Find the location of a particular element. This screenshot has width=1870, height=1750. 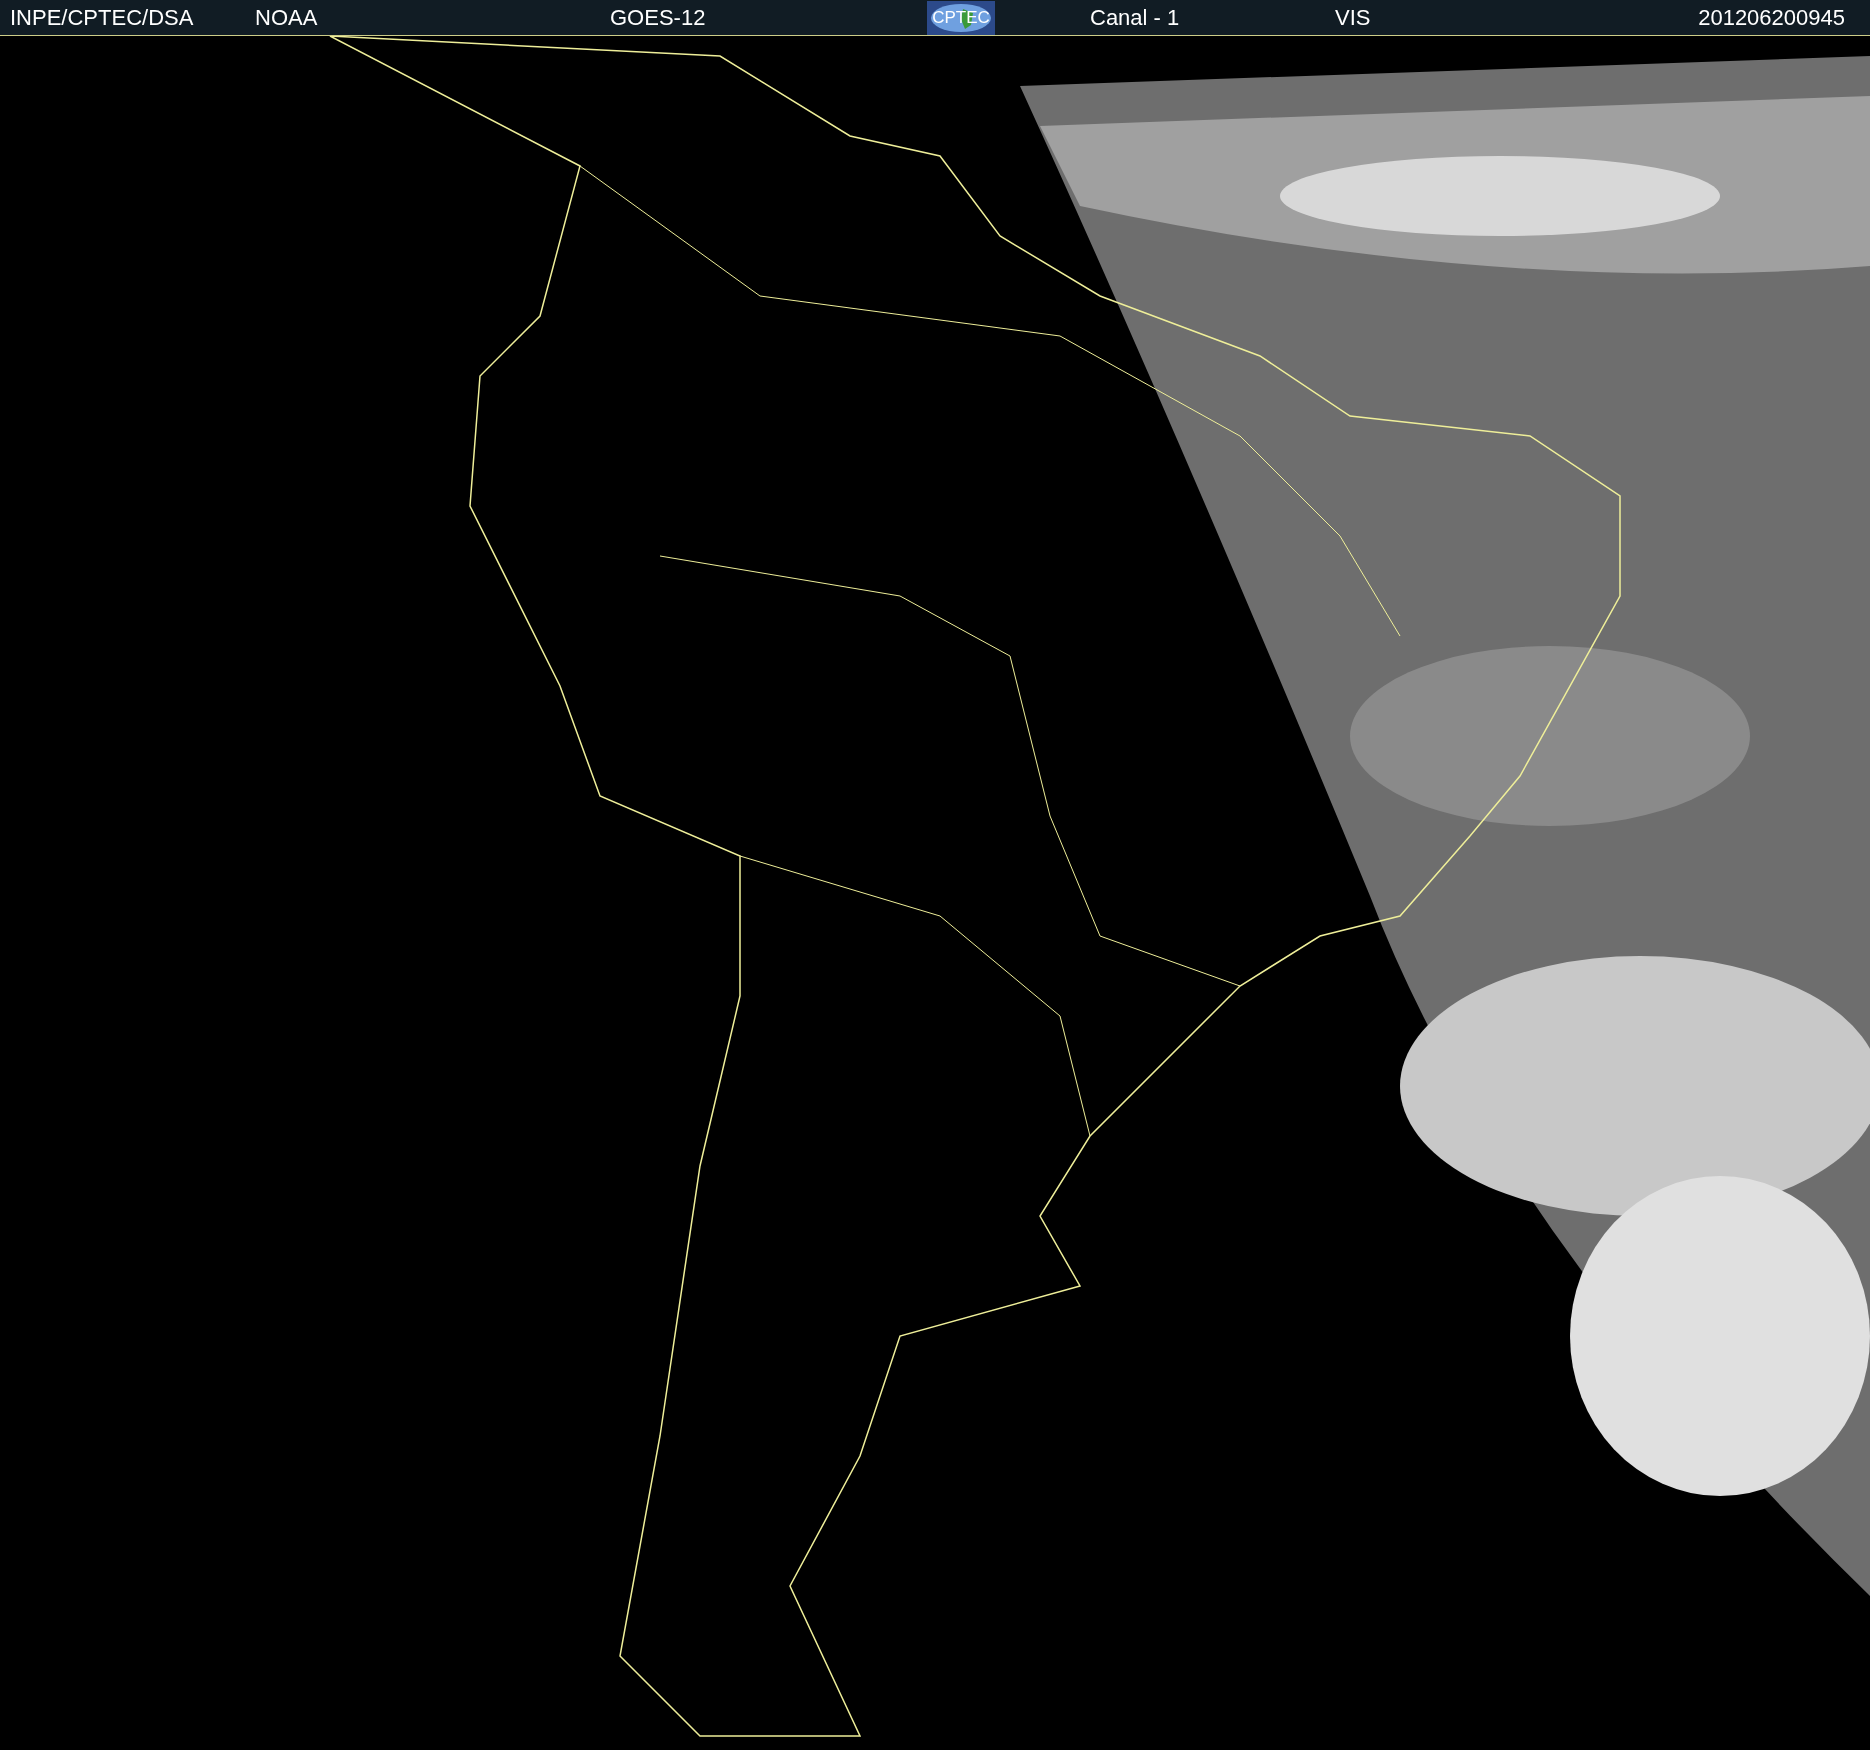

header-label: NOAA is located at coordinates (286, 17).